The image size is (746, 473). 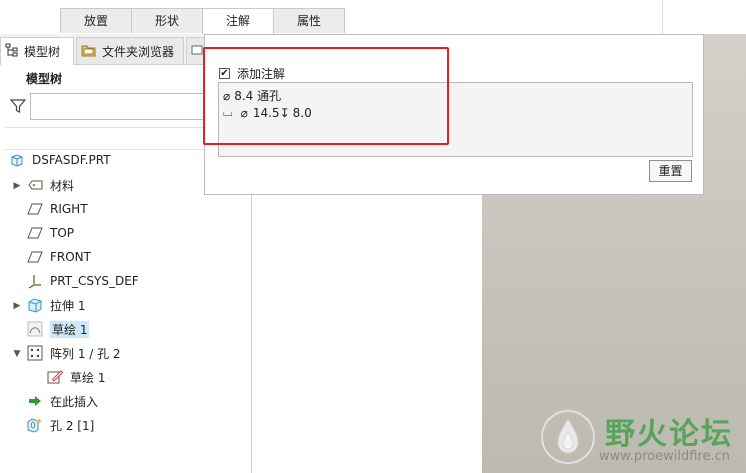 I want to click on tree-item-label: 材料, so click(x=62, y=185).